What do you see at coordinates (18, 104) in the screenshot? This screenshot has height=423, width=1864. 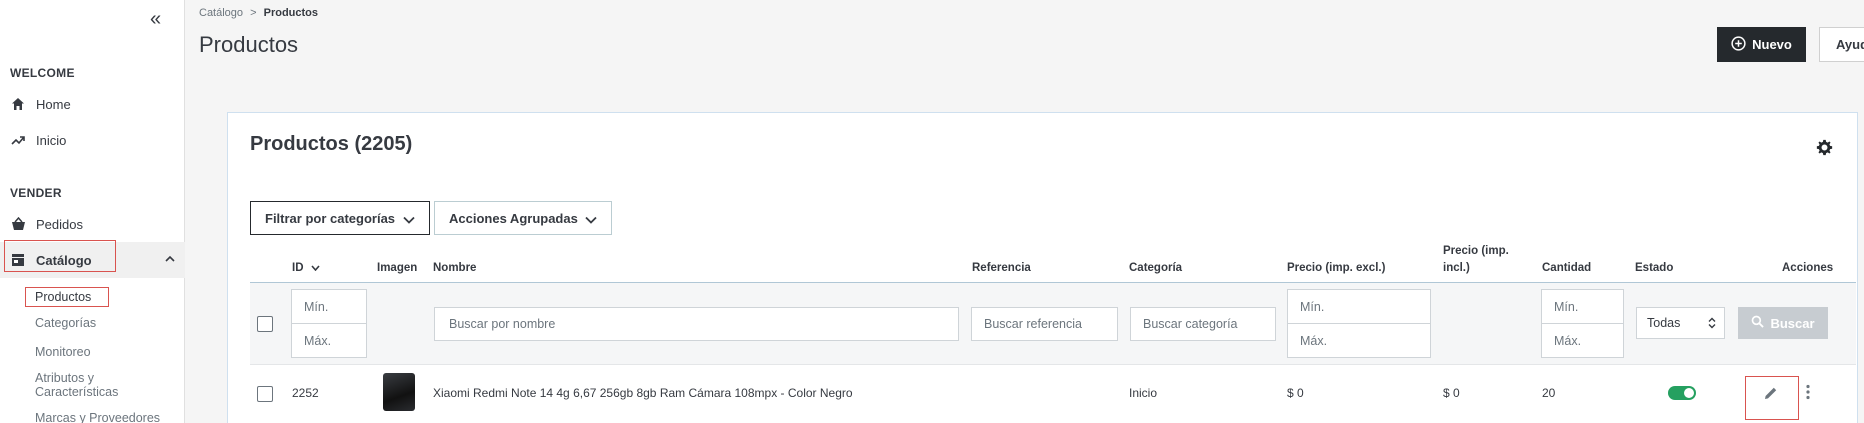 I see `home-icon` at bounding box center [18, 104].